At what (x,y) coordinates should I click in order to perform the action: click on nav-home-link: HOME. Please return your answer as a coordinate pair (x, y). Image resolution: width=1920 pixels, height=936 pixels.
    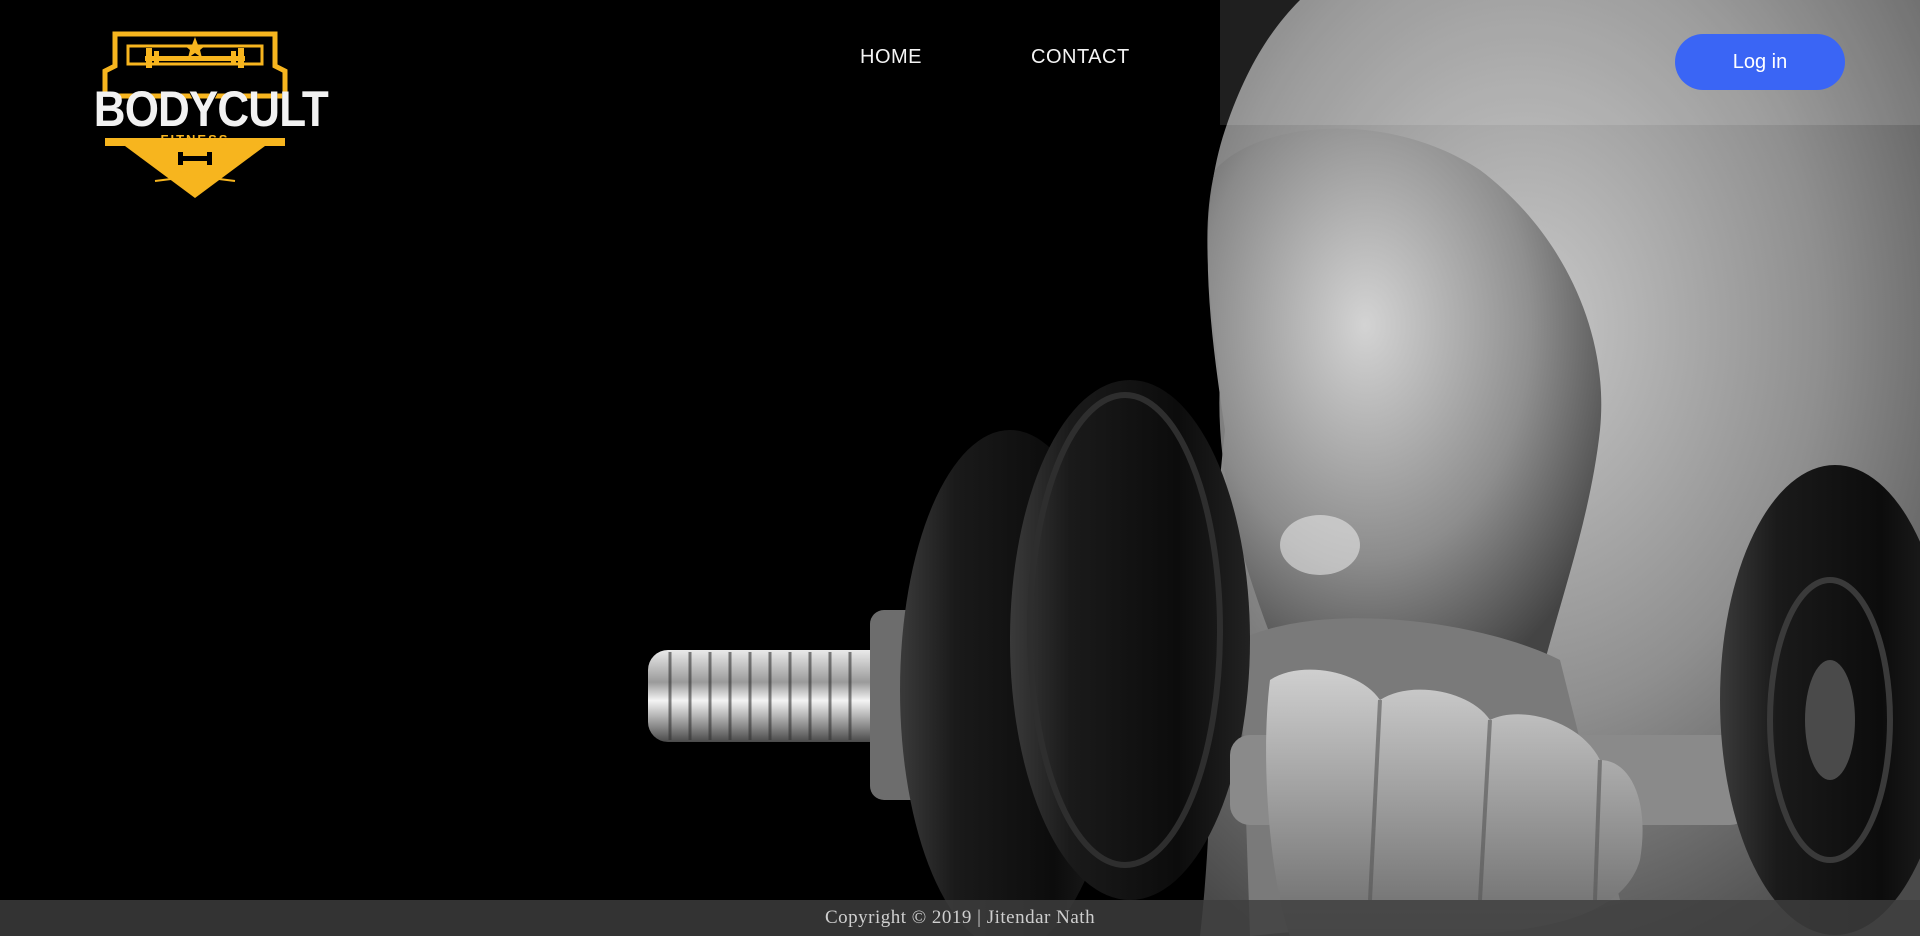
    Looking at the image, I should click on (891, 57).